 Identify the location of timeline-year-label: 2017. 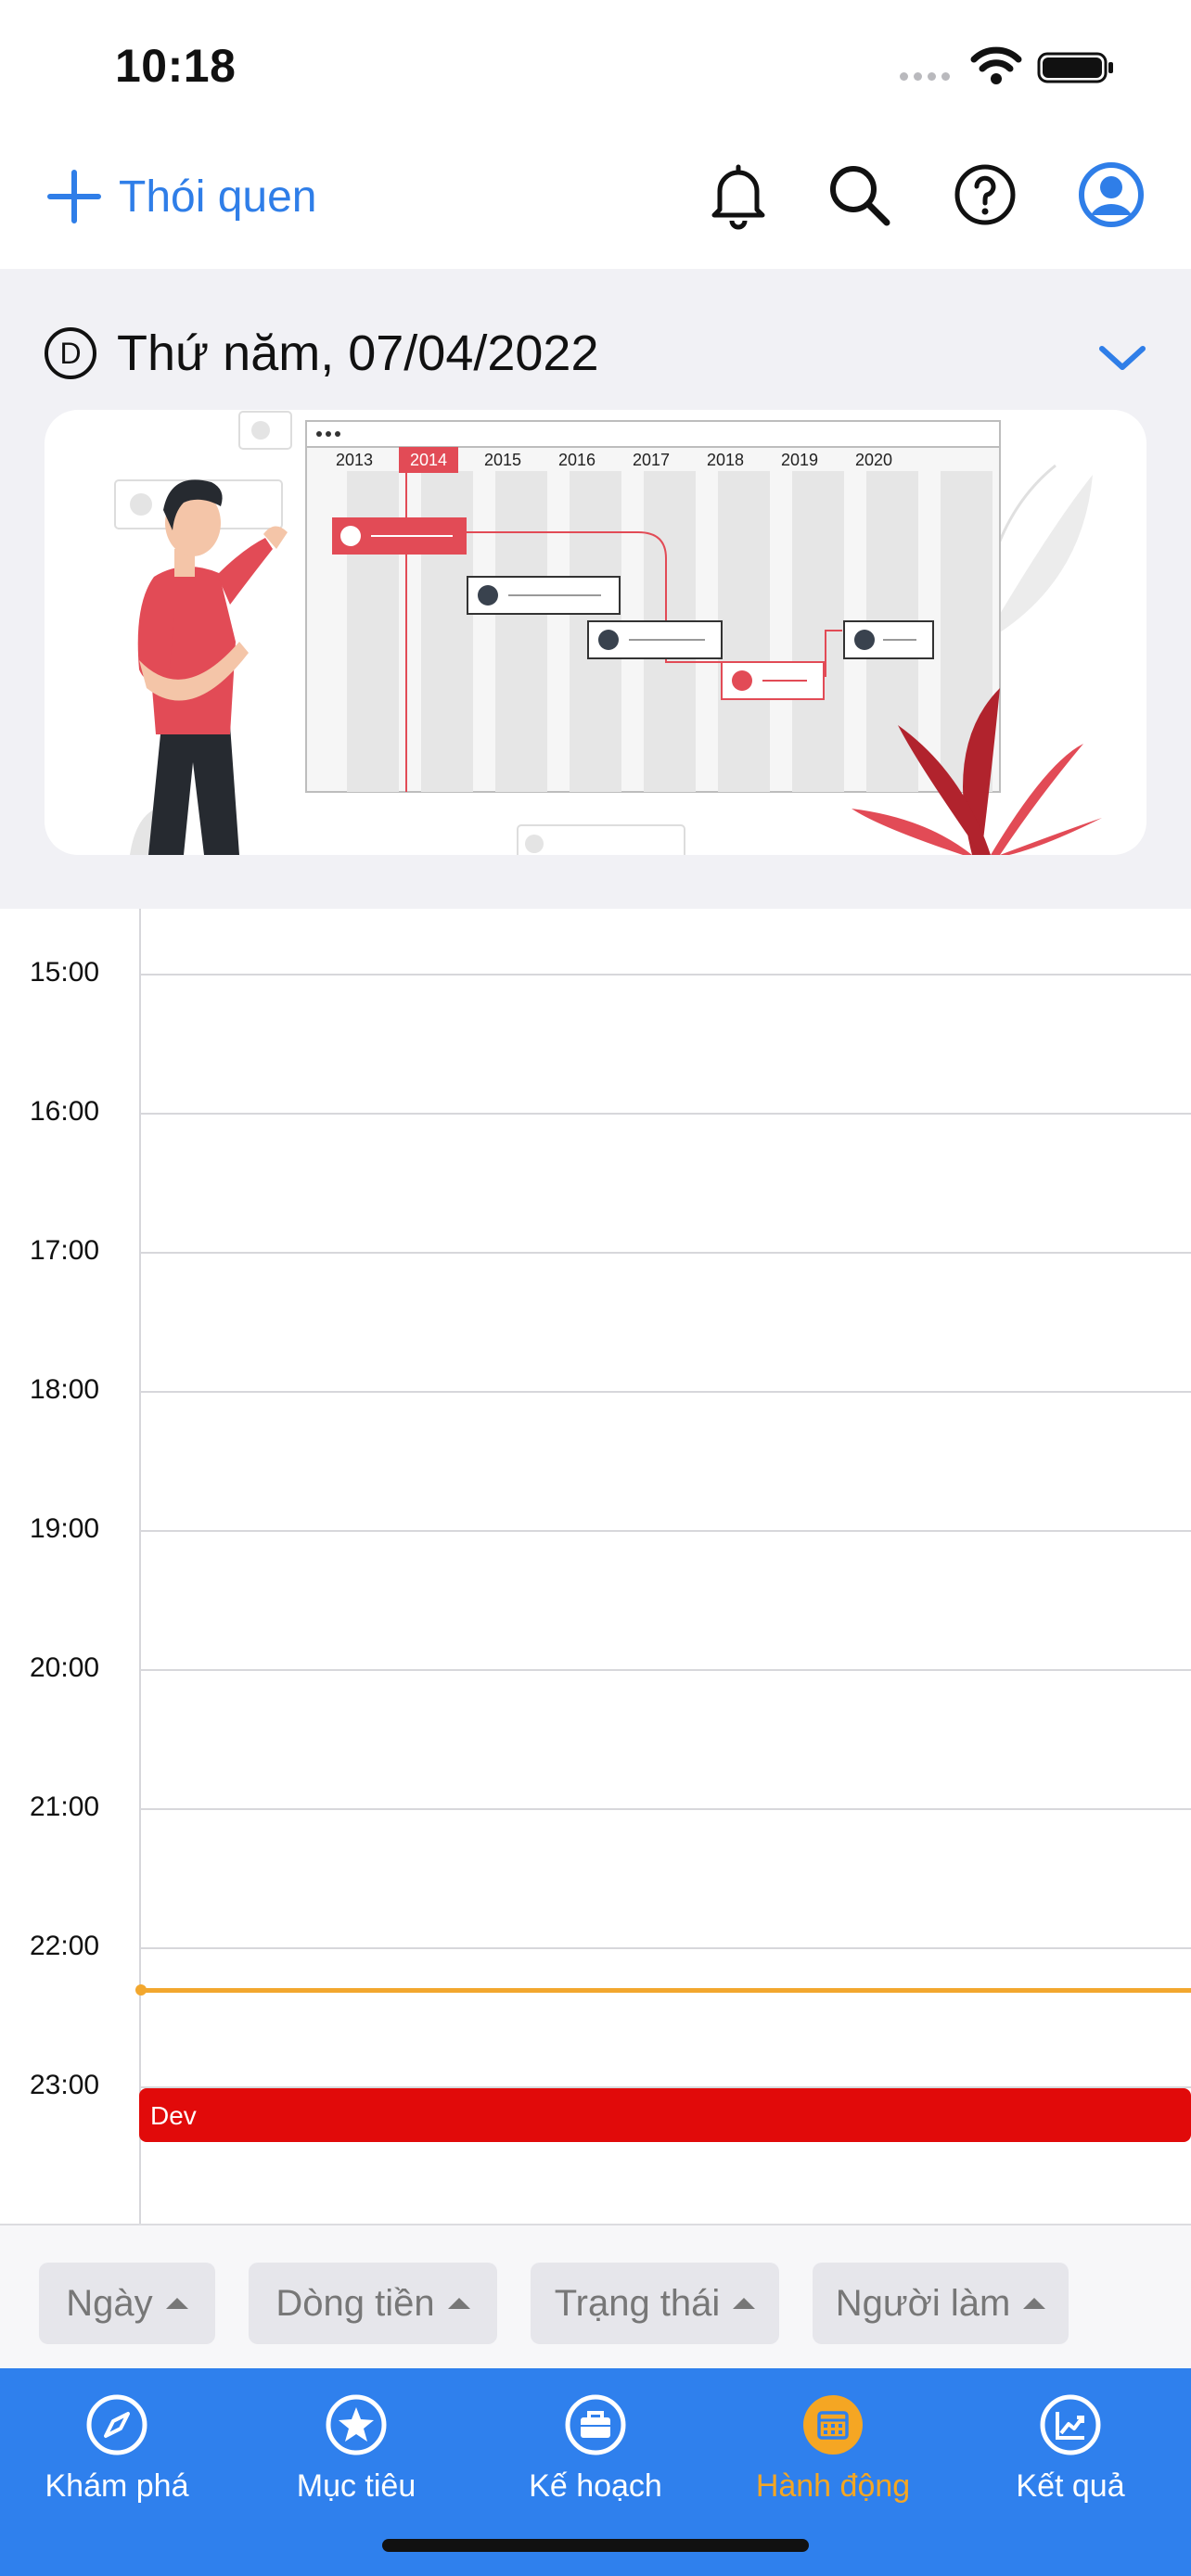
(651, 460).